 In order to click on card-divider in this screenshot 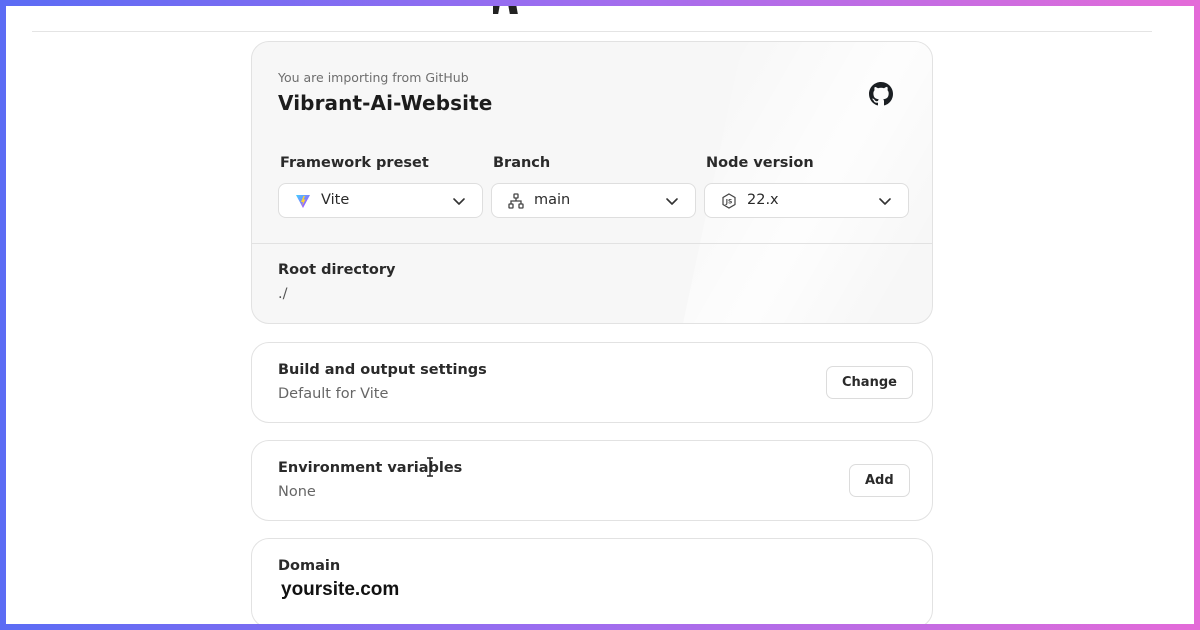, I will do `click(592, 243)`.